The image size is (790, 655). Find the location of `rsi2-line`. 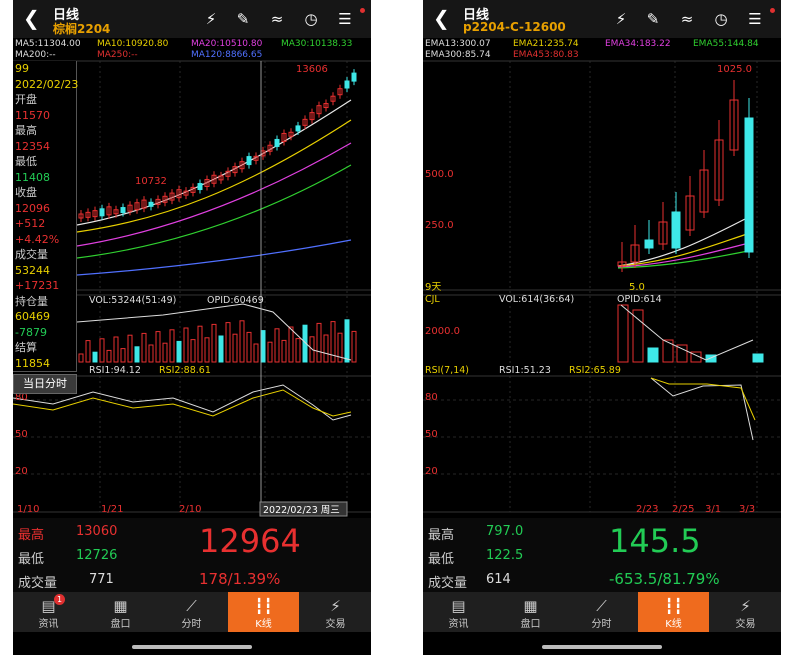

rsi2-line is located at coordinates (703, 399).